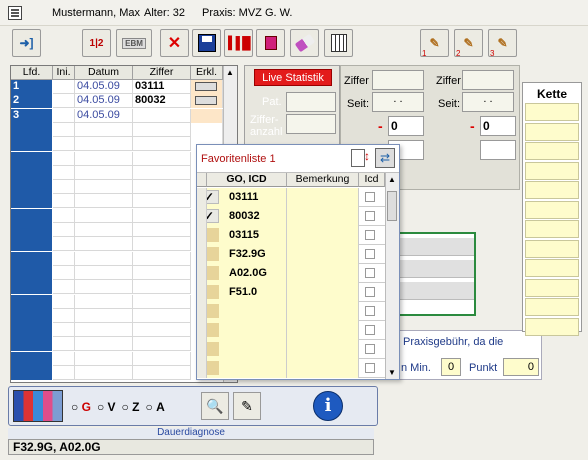  I want to click on seit-field-2: . ., so click(488, 102).